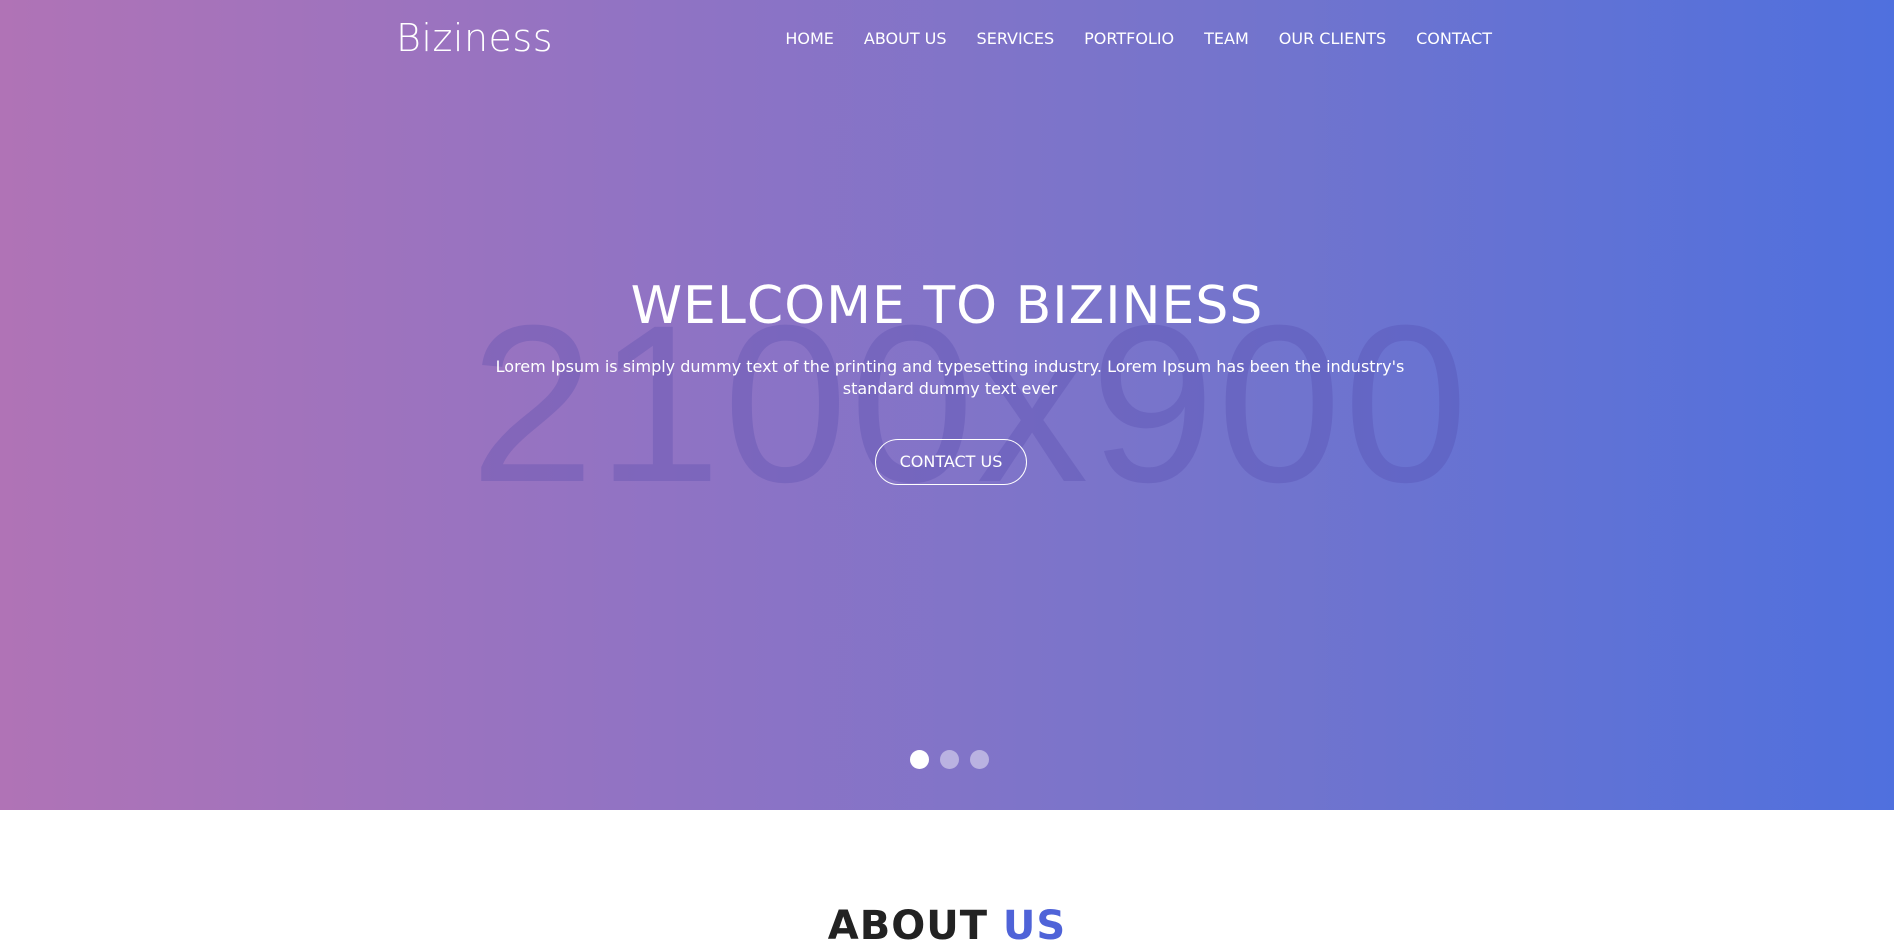 The image size is (1894, 949). I want to click on contact-us-button: CONTACT US, so click(951, 462).